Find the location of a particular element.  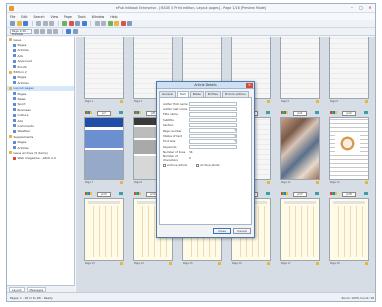

page-thumbnail: p17 Page 17 is located at coordinates (300, 228).